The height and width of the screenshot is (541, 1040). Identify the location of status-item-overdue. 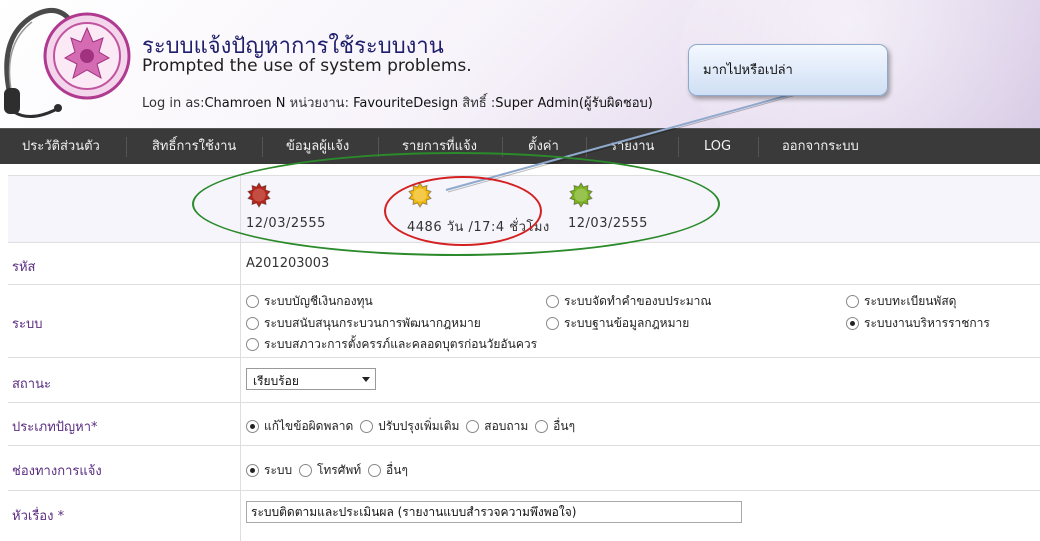
(259, 197).